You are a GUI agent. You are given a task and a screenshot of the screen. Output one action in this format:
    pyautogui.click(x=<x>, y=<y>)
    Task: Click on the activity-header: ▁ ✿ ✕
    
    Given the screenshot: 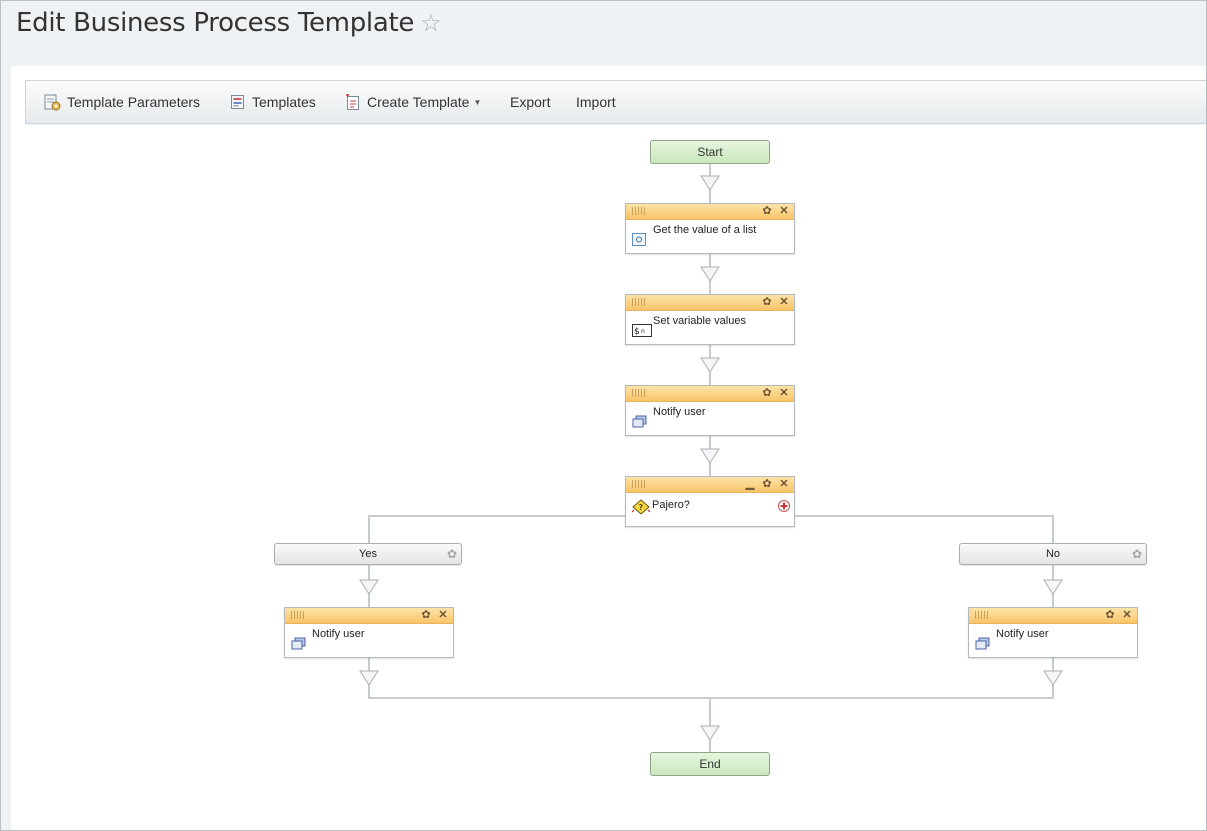 What is the action you would take?
    pyautogui.click(x=710, y=485)
    